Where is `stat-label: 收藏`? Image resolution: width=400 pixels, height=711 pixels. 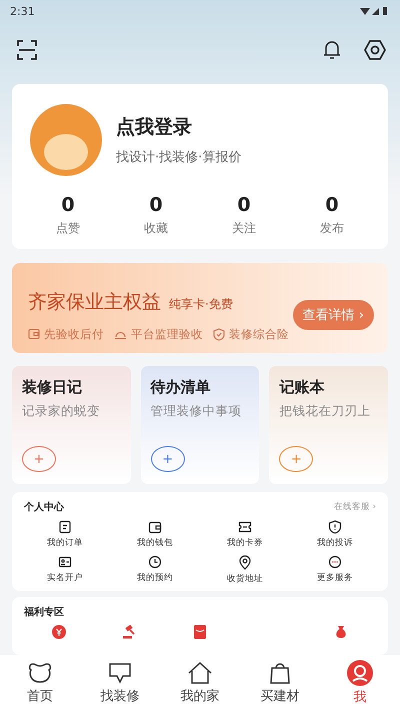 stat-label: 收藏 is located at coordinates (156, 228).